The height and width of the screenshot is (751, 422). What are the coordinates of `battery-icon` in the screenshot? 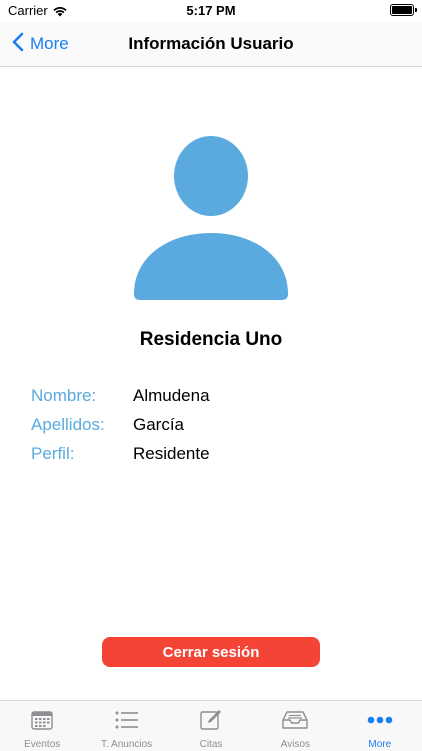 It's located at (403, 10).